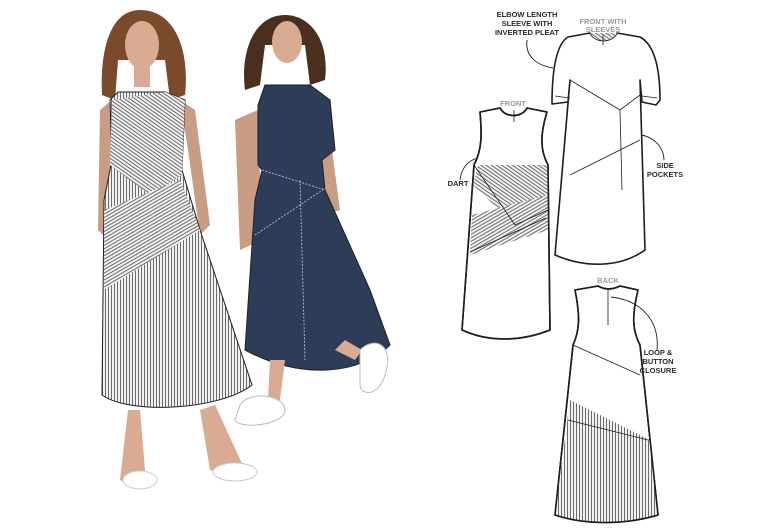 Image resolution: width=768 pixels, height=530 pixels. I want to click on closure-label-1: LOOP &, so click(658, 352).